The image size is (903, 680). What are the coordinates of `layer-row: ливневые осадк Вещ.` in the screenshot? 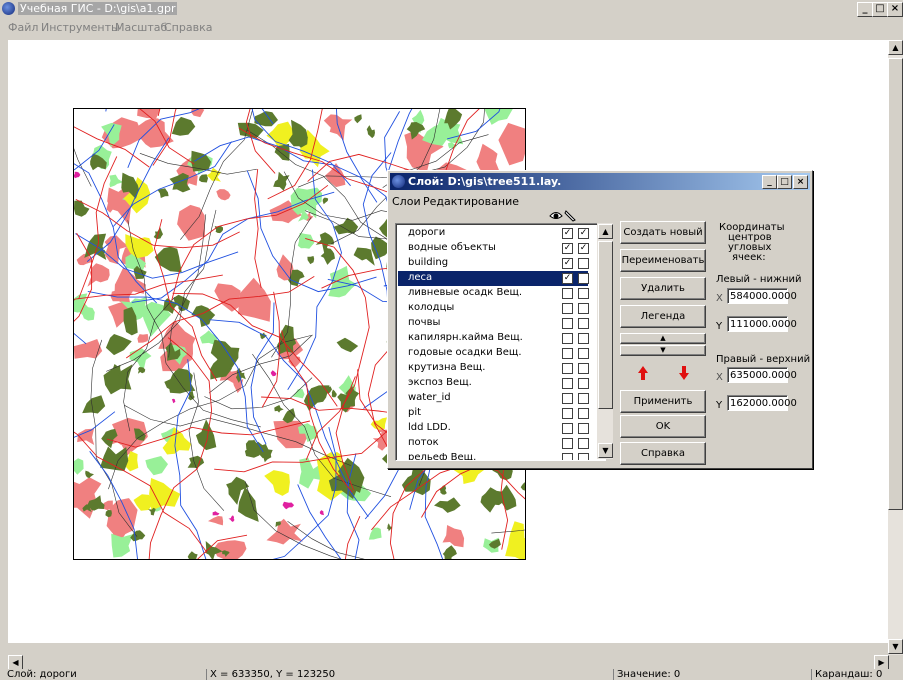 It's located at (493, 293).